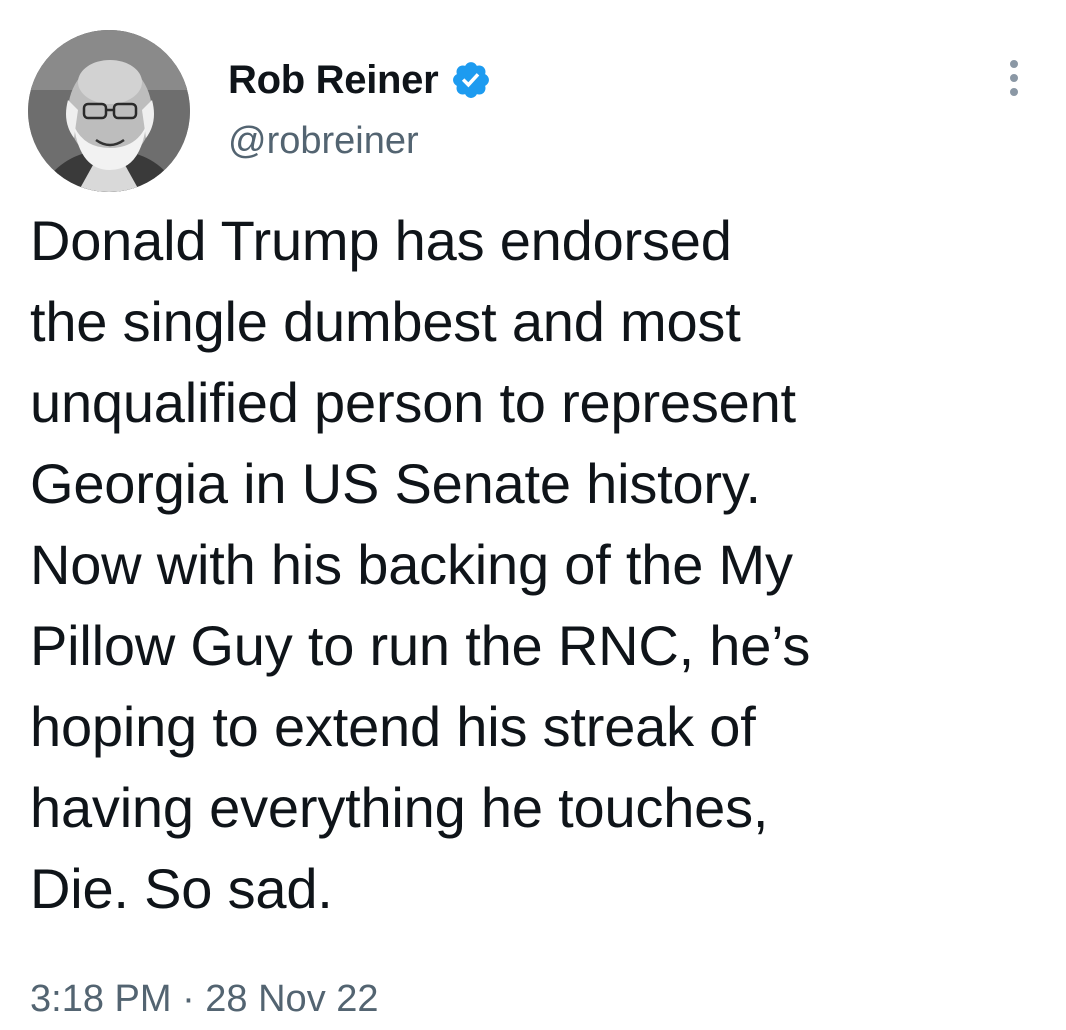 This screenshot has height=1030, width=1066. What do you see at coordinates (395, 483) in the screenshot?
I see `tweet-text-line: Georgia in US Senate history.` at bounding box center [395, 483].